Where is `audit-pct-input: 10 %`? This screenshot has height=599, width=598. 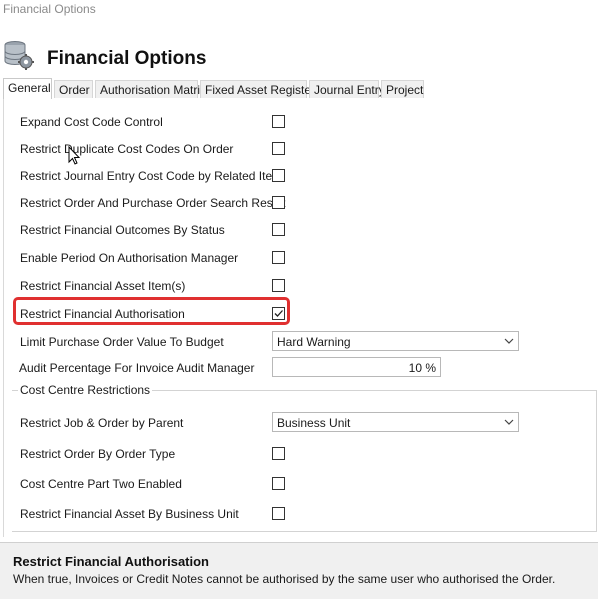 audit-pct-input: 10 % is located at coordinates (356, 367).